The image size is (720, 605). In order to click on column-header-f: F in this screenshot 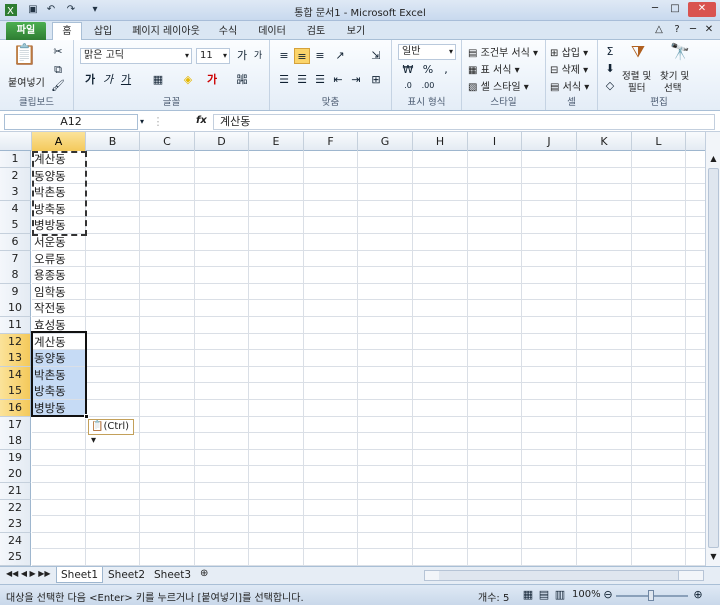, I will do `click(331, 141)`.